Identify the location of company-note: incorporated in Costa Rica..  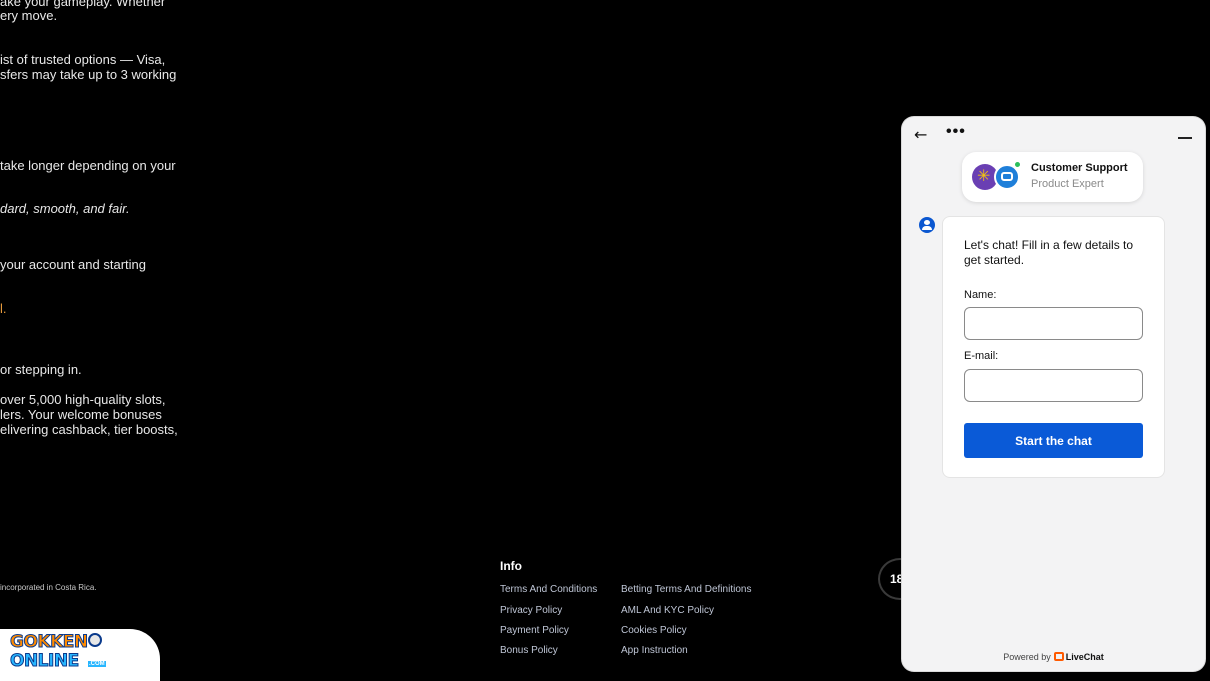
(48, 587).